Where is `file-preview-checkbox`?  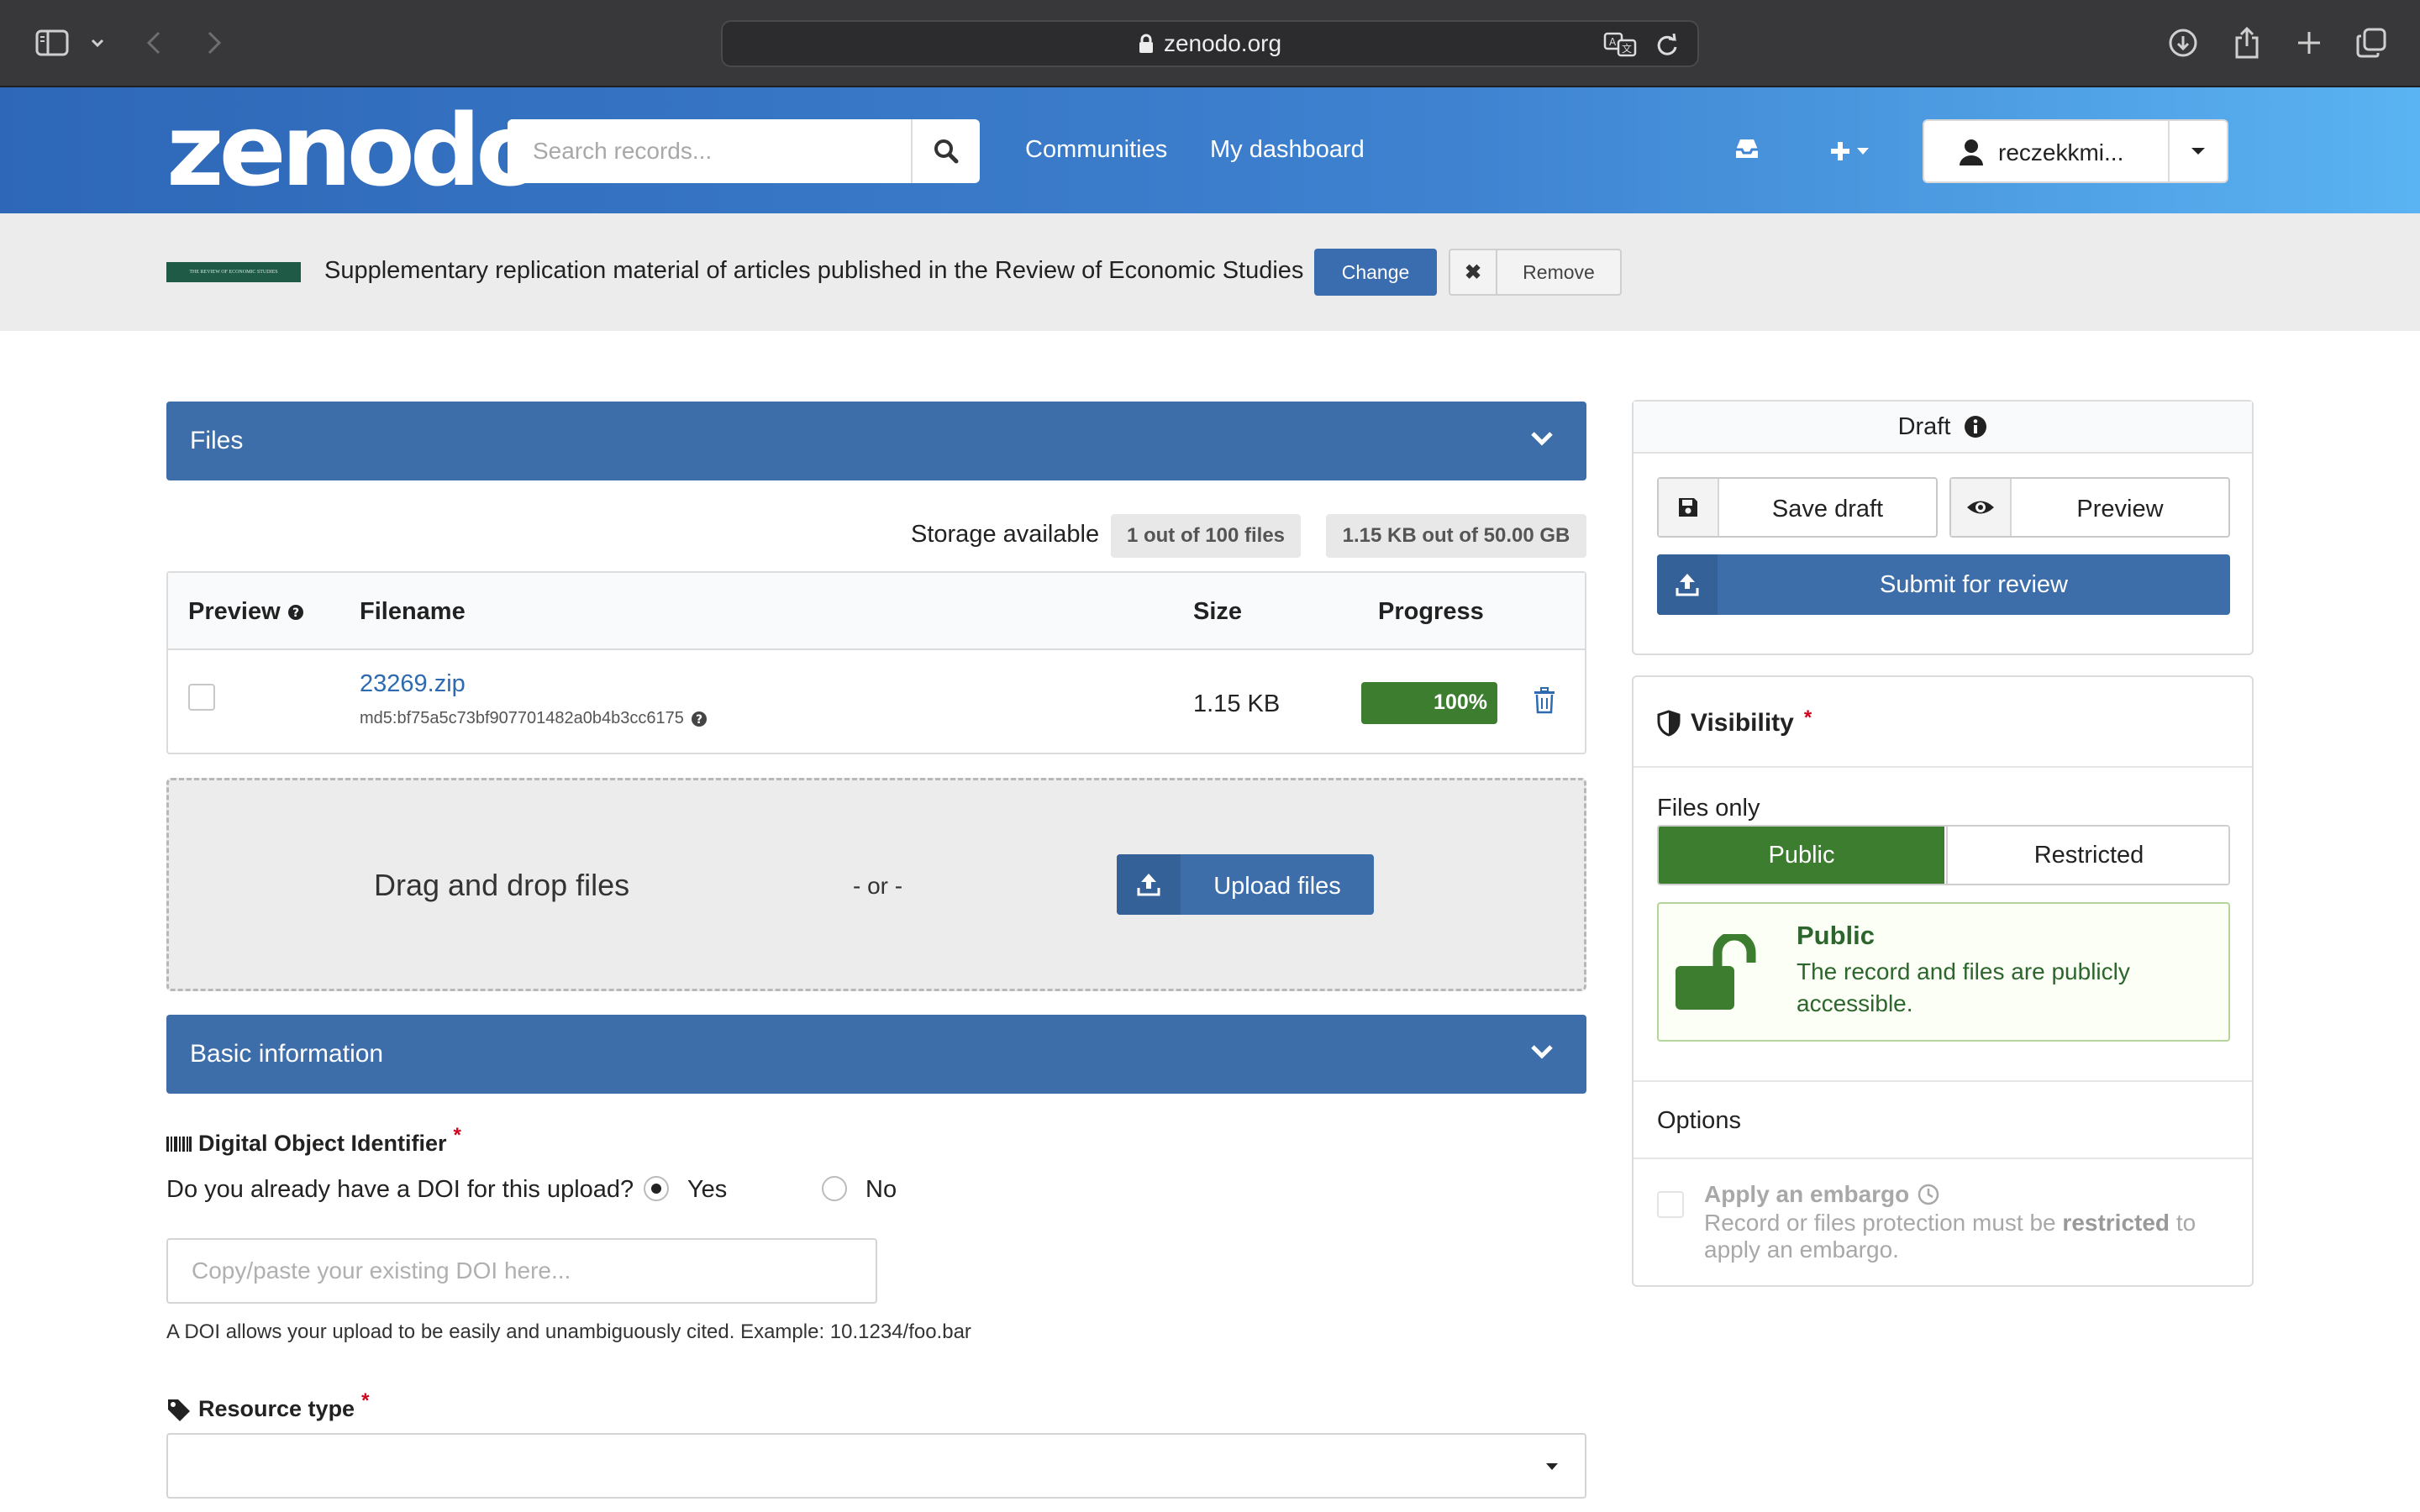 file-preview-checkbox is located at coordinates (202, 697).